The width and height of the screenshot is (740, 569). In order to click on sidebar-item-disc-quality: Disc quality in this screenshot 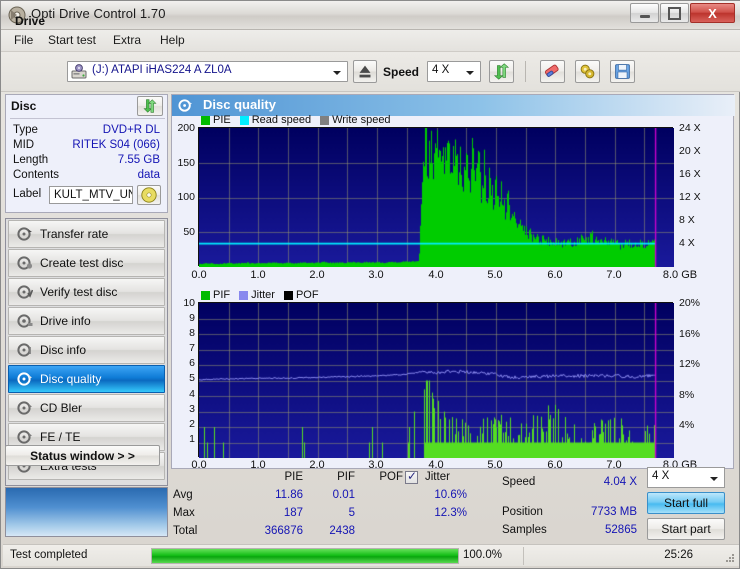, I will do `click(86, 379)`.